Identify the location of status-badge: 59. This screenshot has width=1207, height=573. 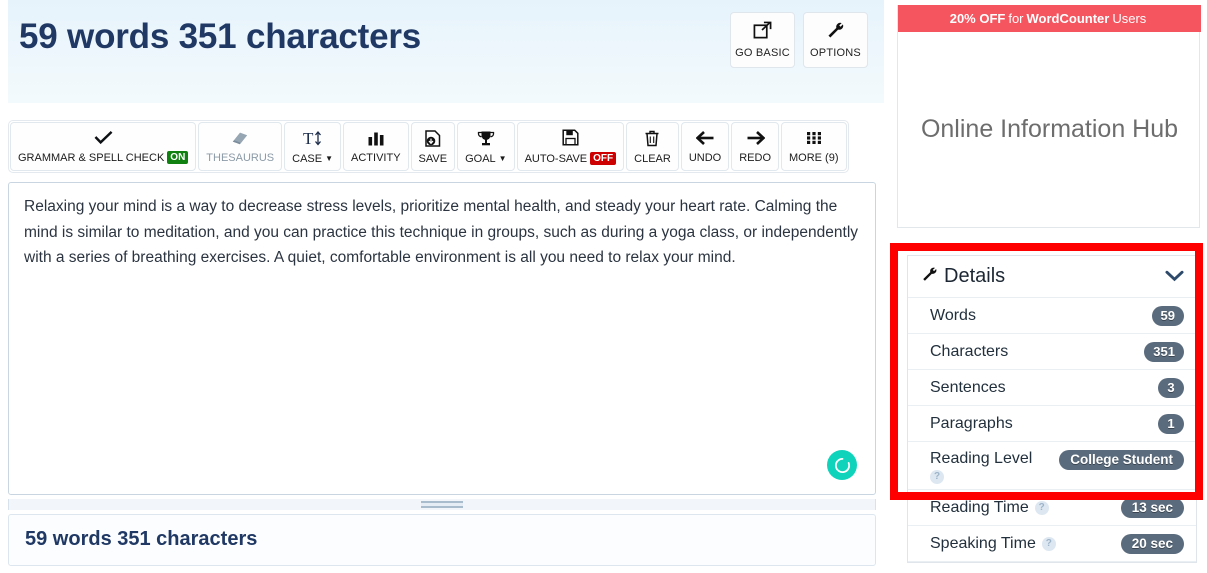
(1167, 315).